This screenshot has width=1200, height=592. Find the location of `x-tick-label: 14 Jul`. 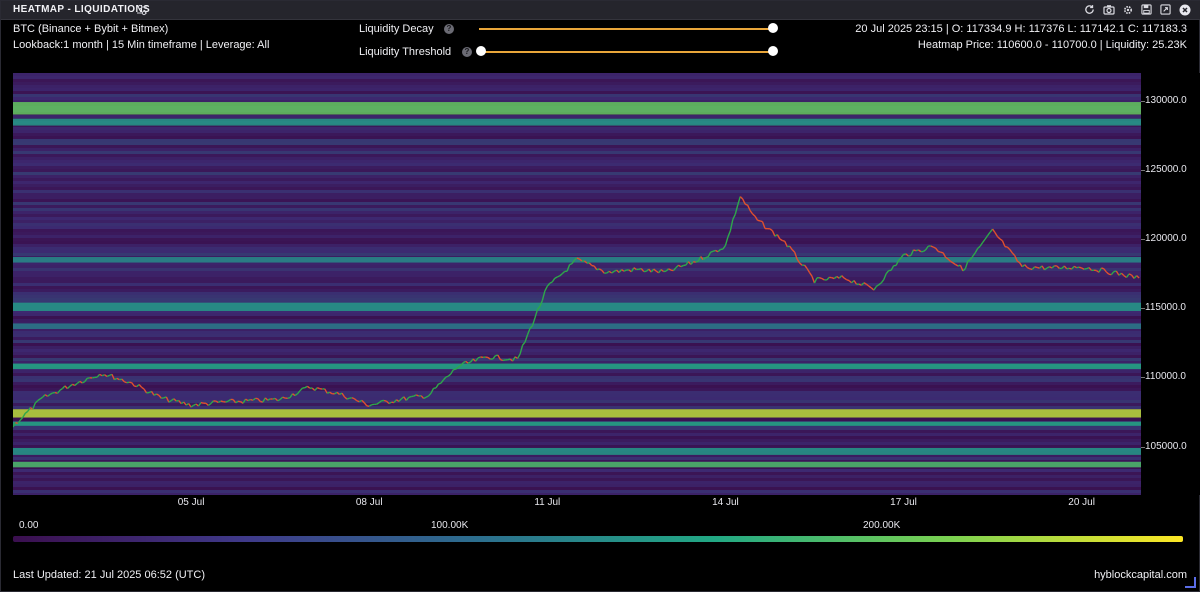

x-tick-label: 14 Jul is located at coordinates (725, 502).